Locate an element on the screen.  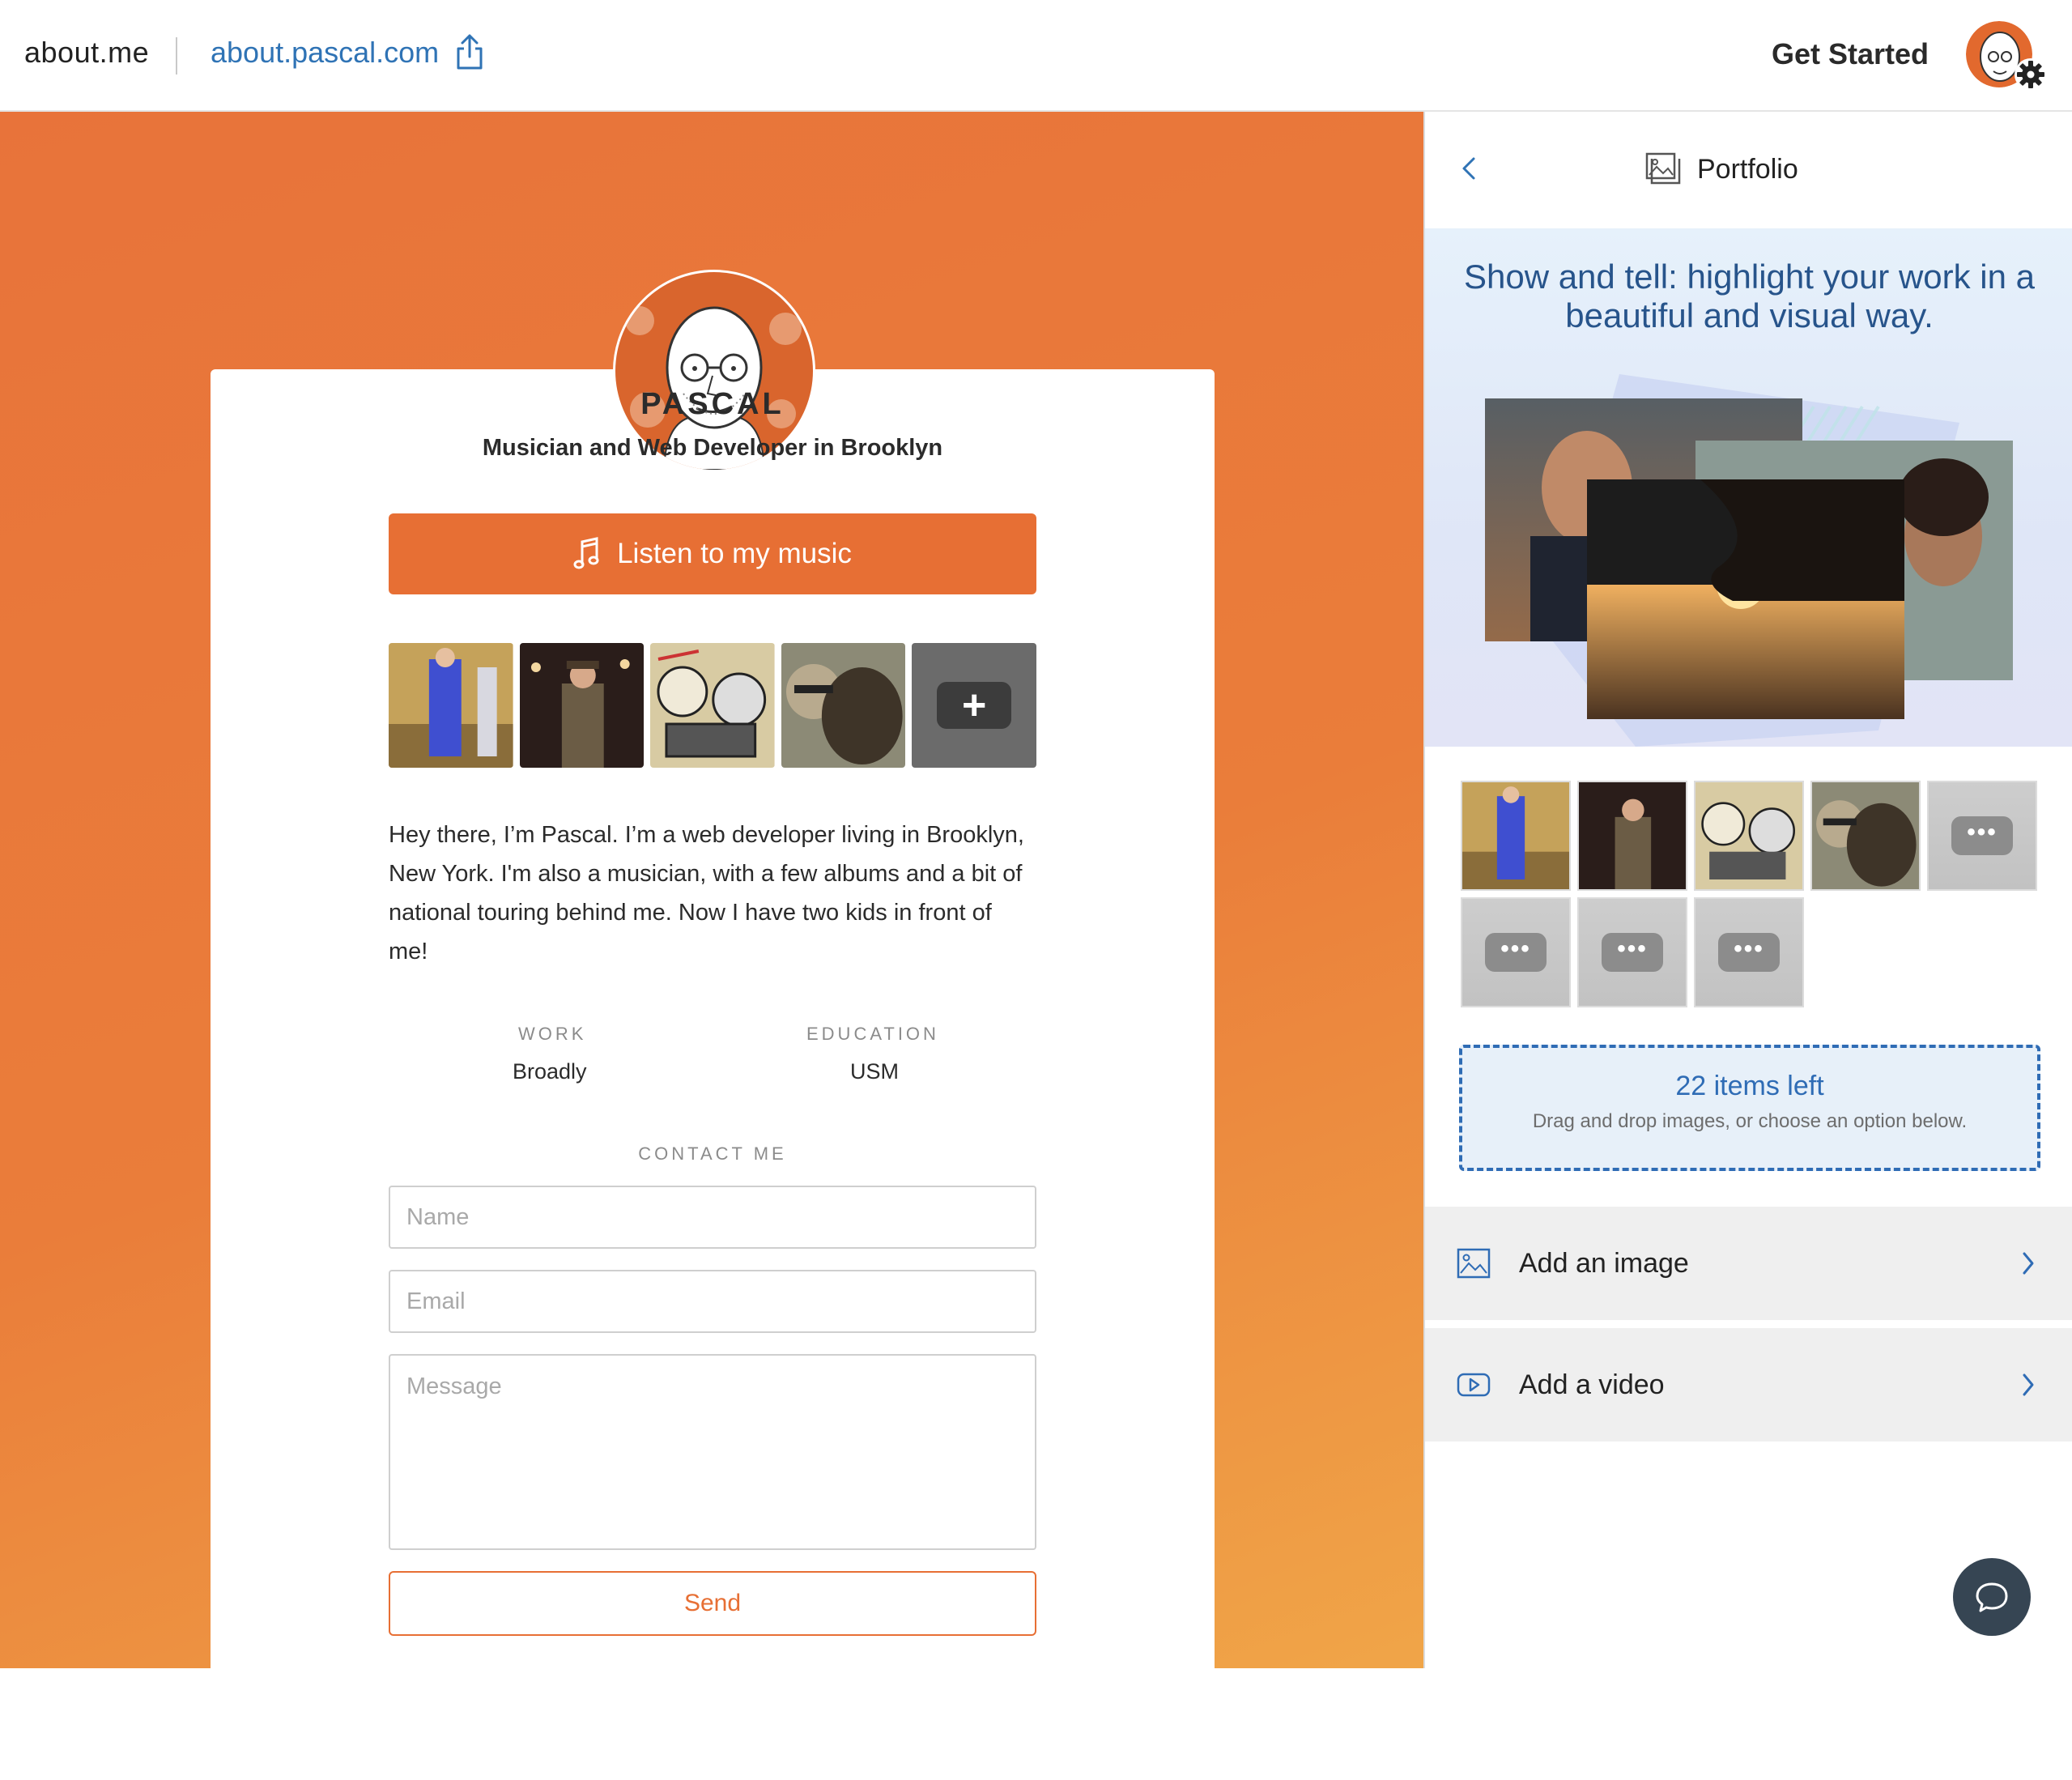
add-image-label: Add an image is located at coordinates (1604, 1263).